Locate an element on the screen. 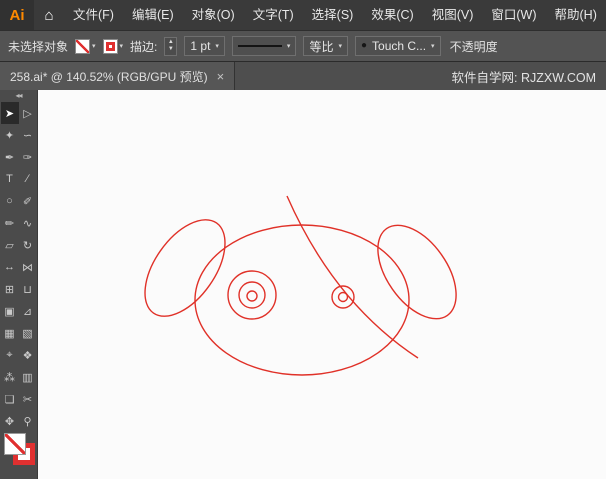 Image resolution: width=606 pixels, height=479 pixels. eraser-tool: ▱ is located at coordinates (10, 245).